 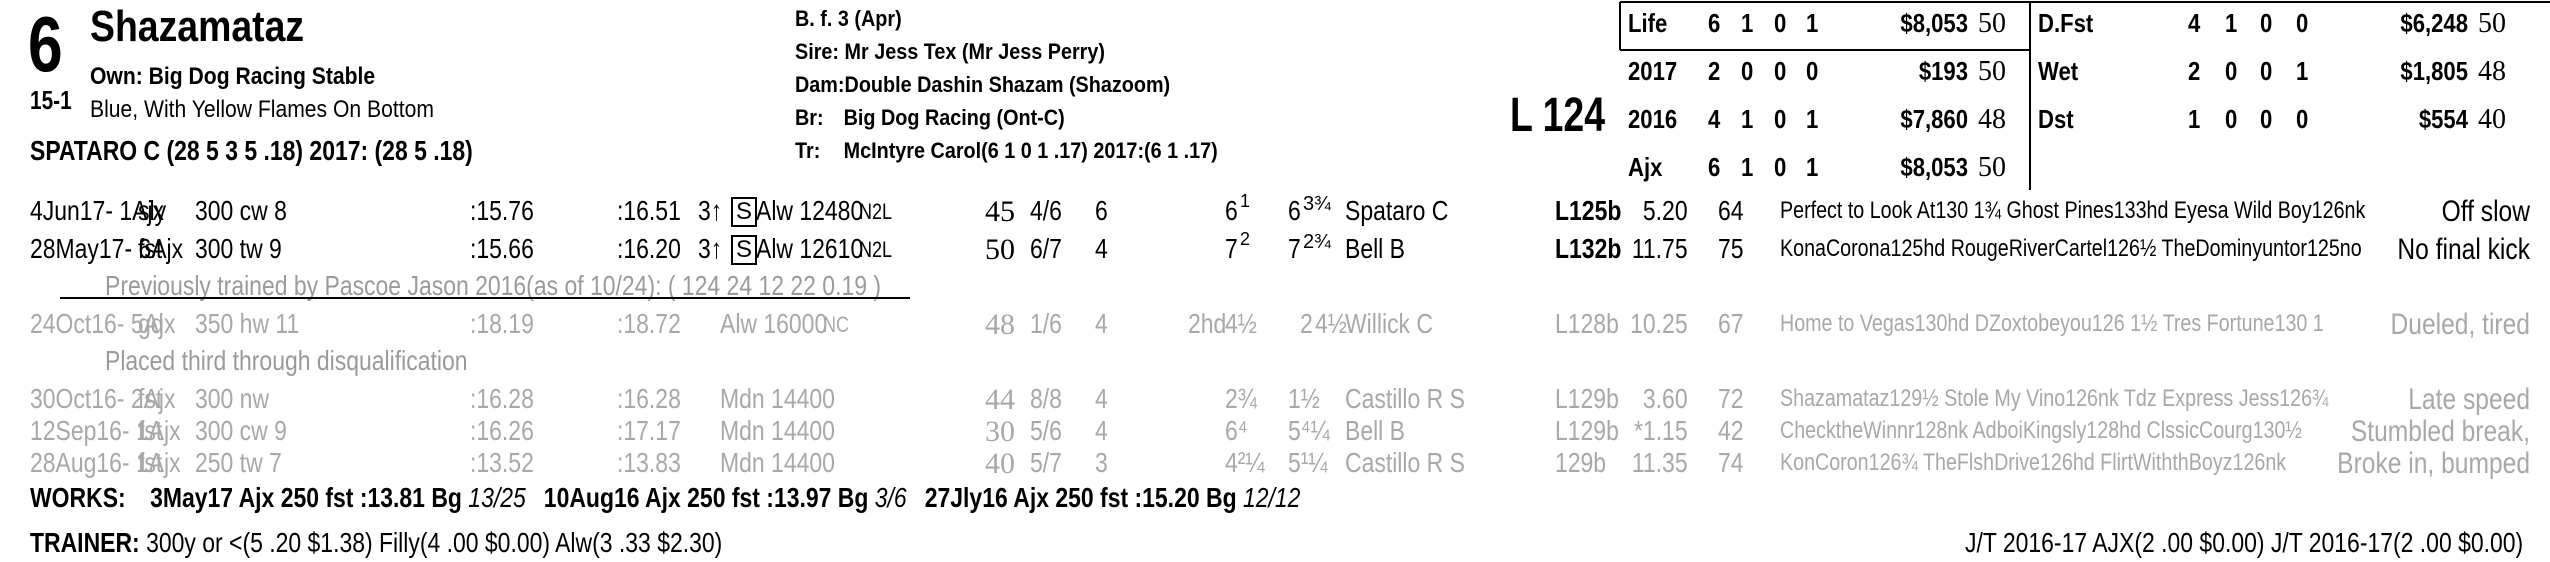 I want to click on record-label: Ajx, so click(x=1645, y=167).